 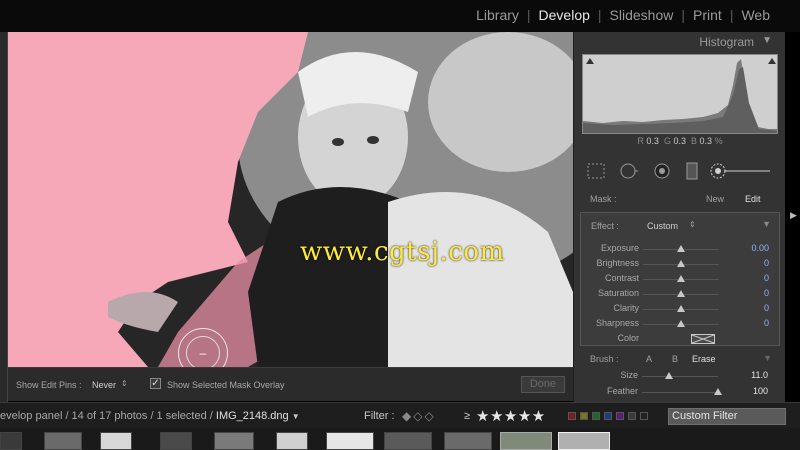 I want to click on g-label: G, so click(x=667, y=141).